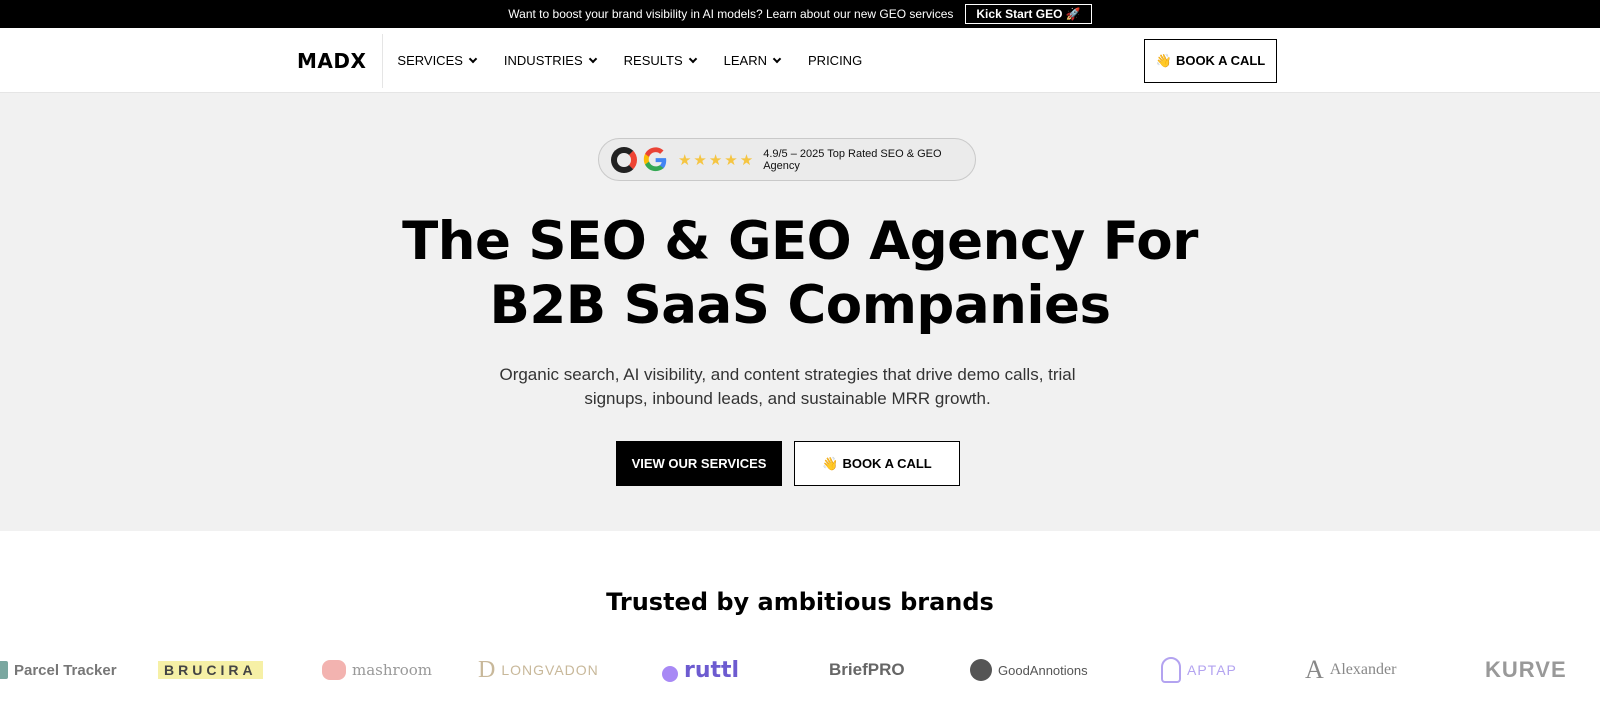 This screenshot has height=728, width=1600. What do you see at coordinates (1314, 669) in the screenshot?
I see `alexander-a-icon: A` at bounding box center [1314, 669].